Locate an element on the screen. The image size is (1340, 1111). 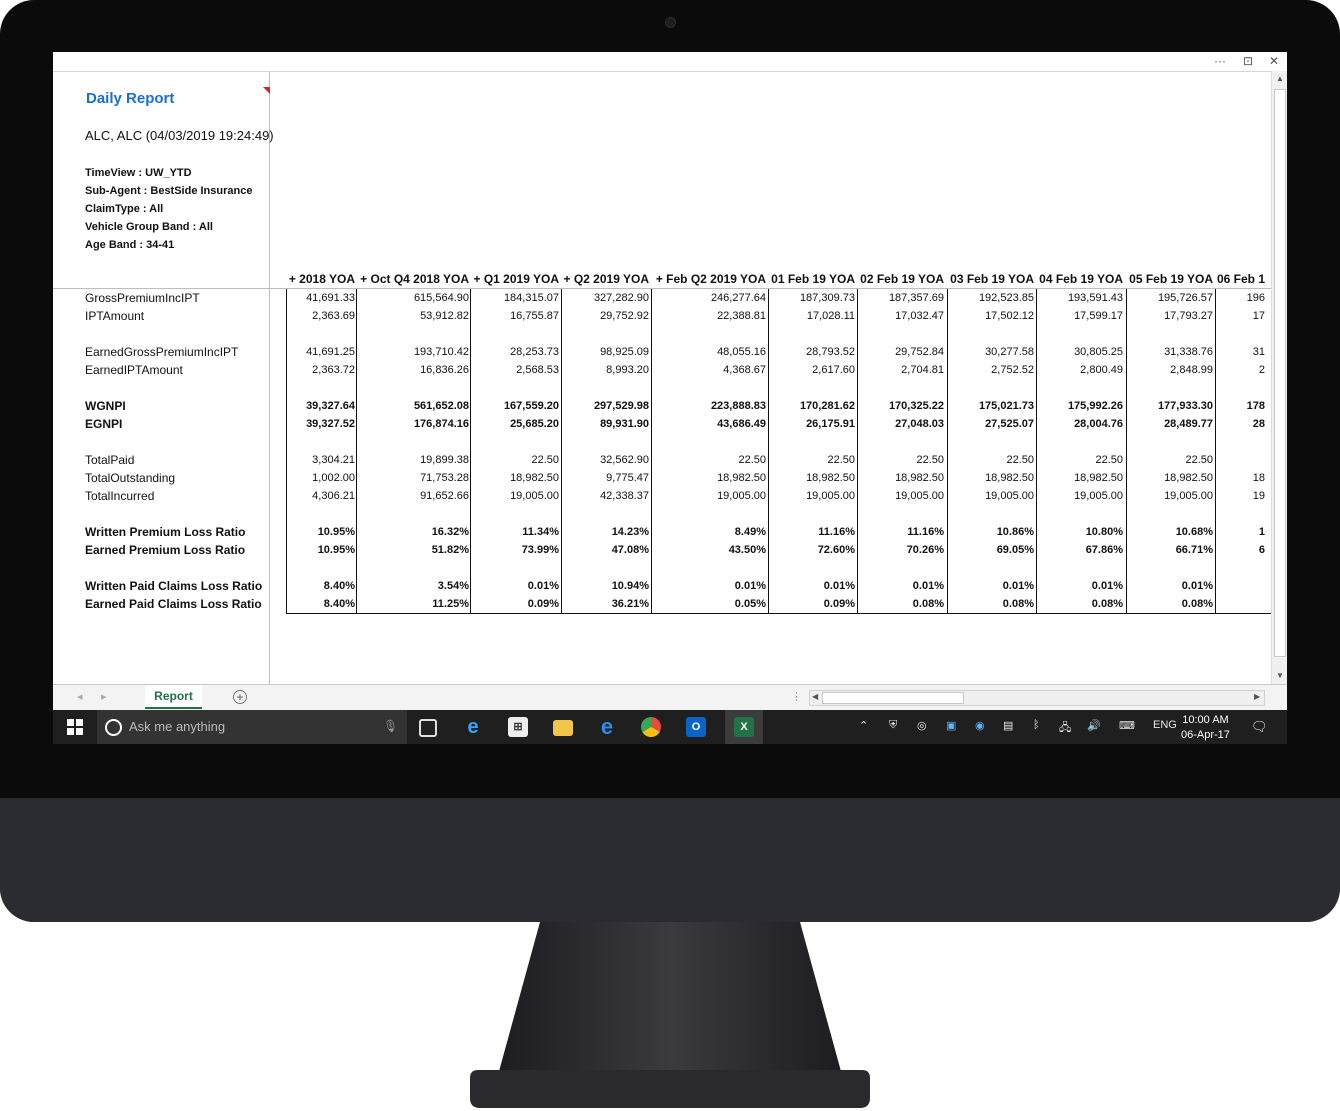
table-cell: 25,685.20 is located at coordinates (534, 424).